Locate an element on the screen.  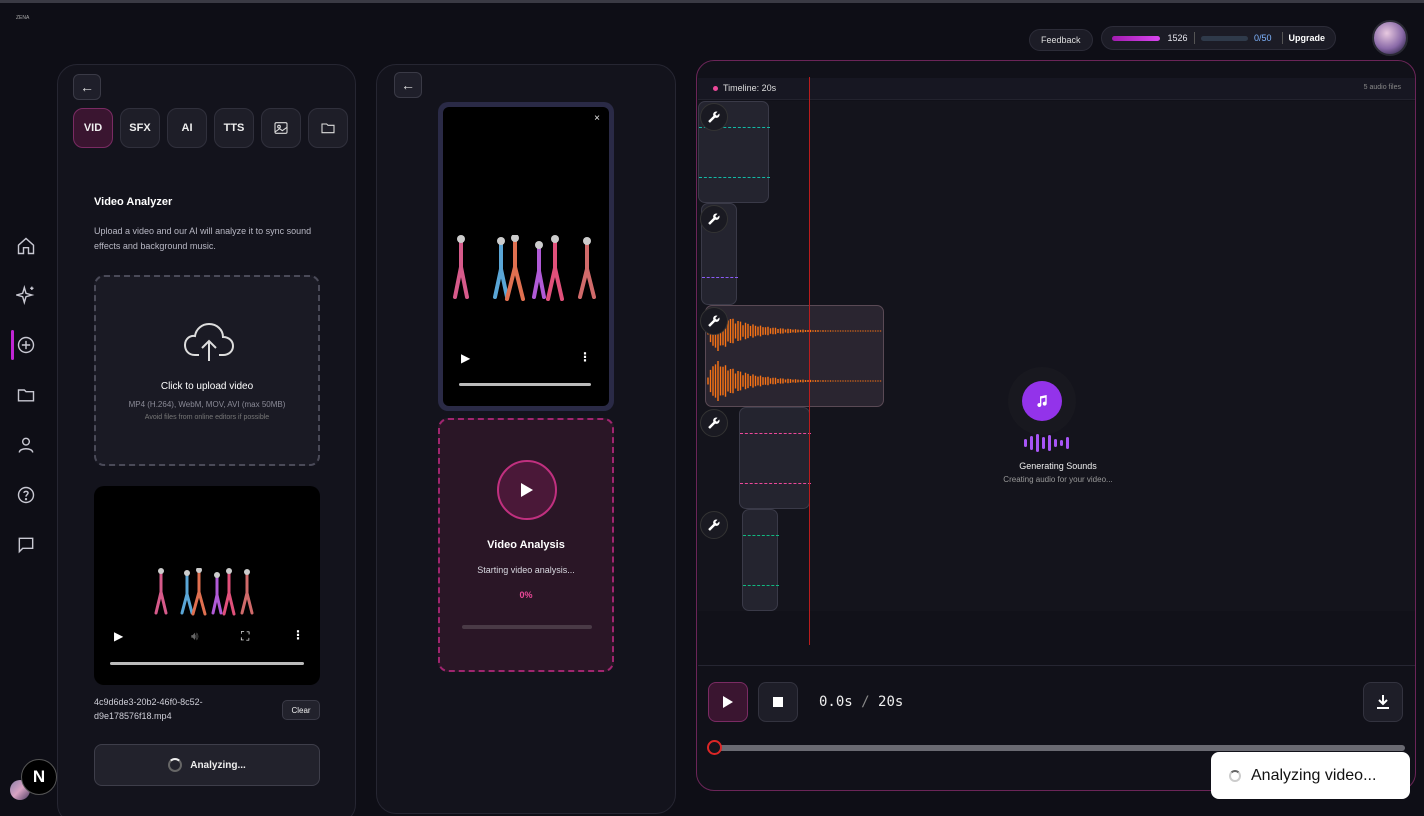
window-top-border is located at coordinates (712, 1).